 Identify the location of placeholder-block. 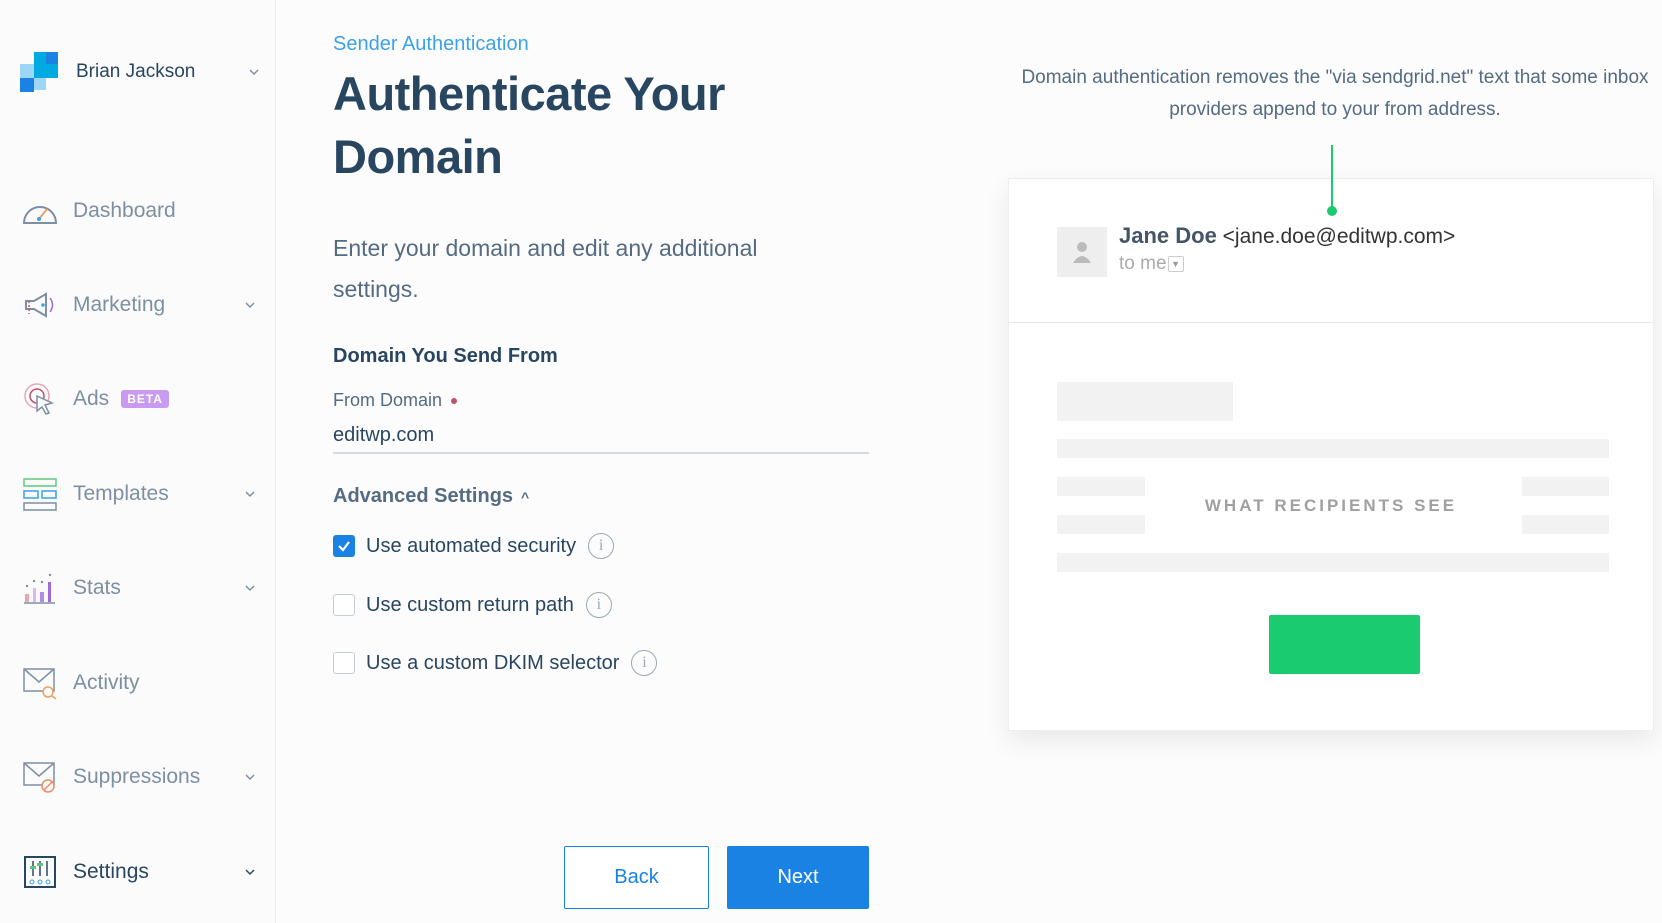
(1145, 401).